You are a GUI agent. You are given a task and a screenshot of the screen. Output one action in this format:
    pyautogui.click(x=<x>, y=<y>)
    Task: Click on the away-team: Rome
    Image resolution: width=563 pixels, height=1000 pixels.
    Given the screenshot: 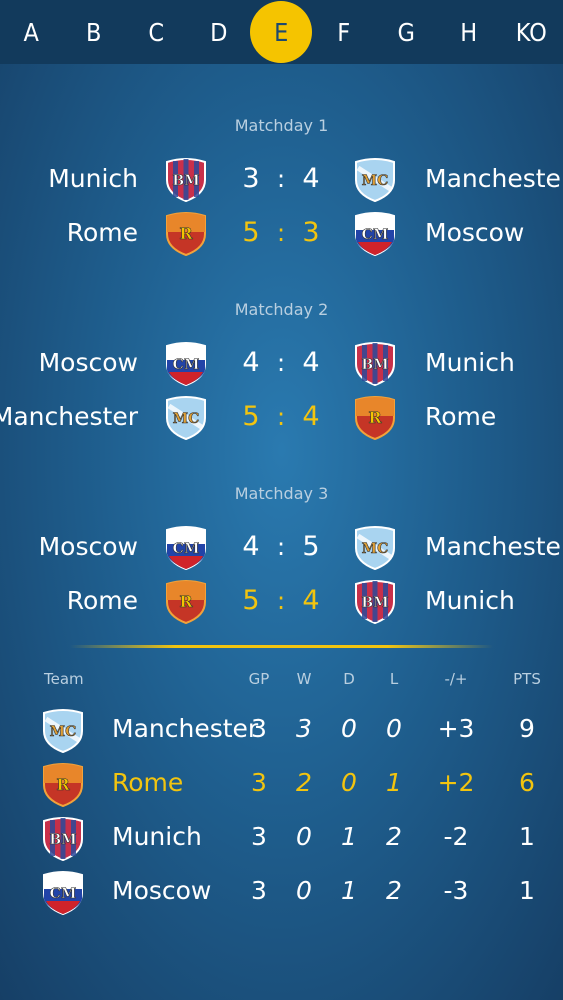 What is the action you would take?
    pyautogui.click(x=461, y=416)
    